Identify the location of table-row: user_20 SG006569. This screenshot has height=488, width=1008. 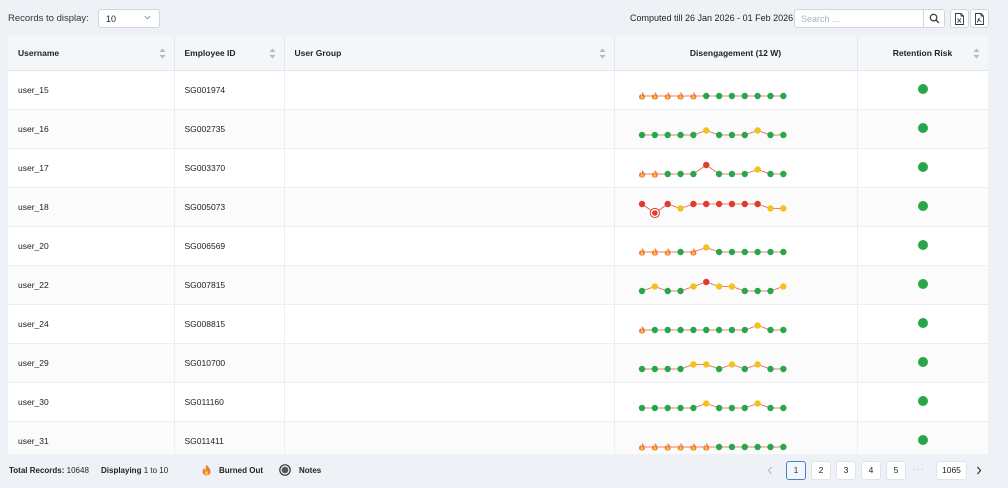
(498, 246).